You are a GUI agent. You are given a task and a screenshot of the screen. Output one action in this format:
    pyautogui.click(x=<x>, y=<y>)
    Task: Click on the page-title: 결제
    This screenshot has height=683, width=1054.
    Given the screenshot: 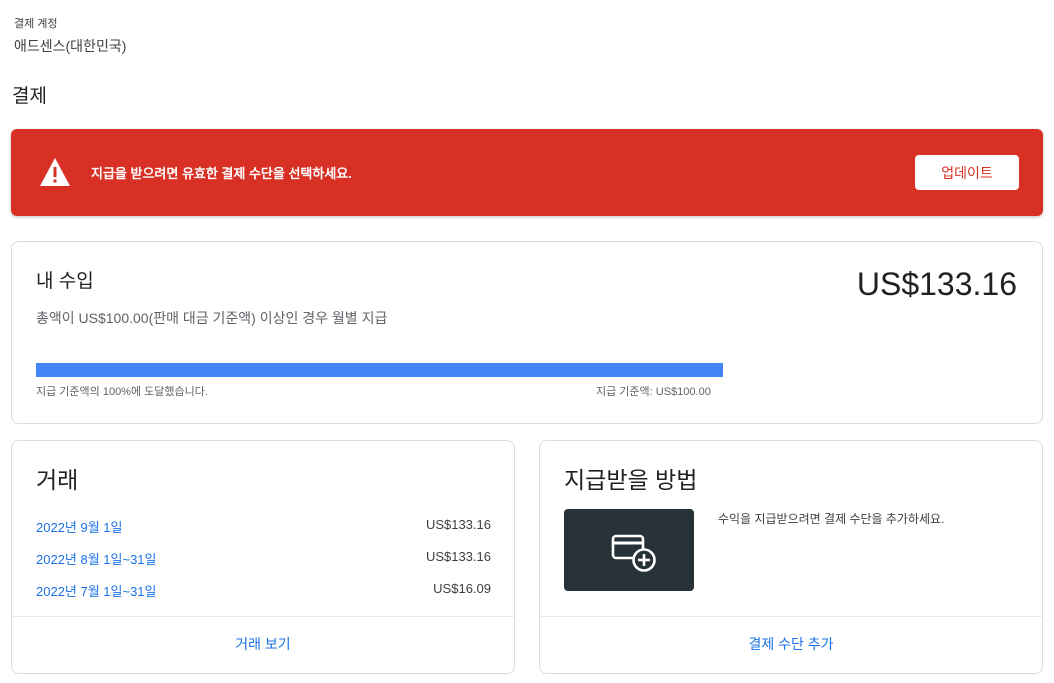 What is the action you would take?
    pyautogui.click(x=29, y=96)
    